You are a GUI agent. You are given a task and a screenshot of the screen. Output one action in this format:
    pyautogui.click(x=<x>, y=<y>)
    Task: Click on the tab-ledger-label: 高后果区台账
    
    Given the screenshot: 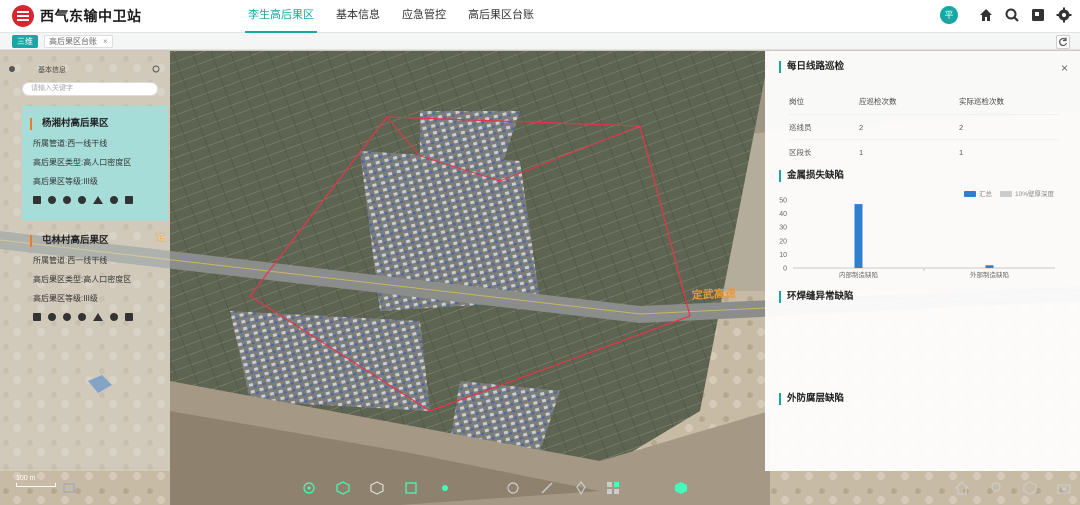 What is the action you would take?
    pyautogui.click(x=73, y=41)
    